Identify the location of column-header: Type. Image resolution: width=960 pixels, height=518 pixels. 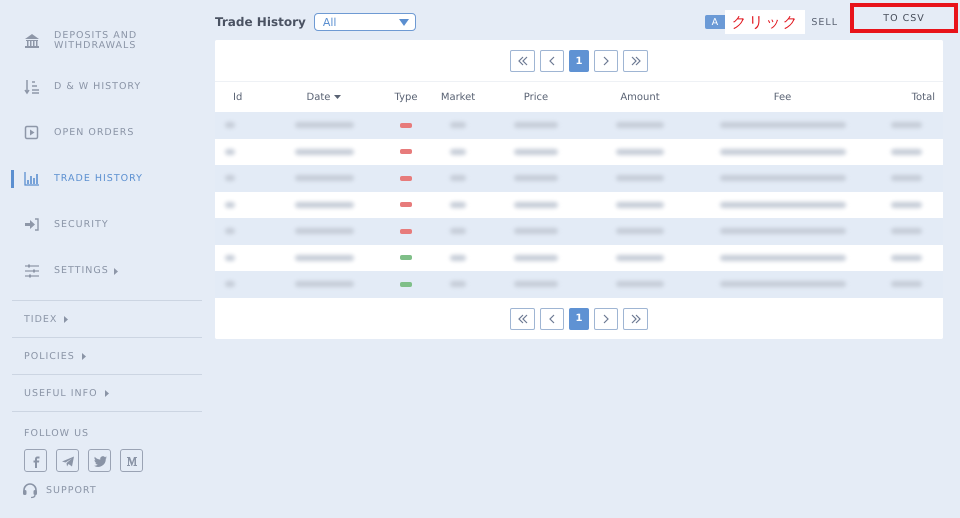
(406, 97).